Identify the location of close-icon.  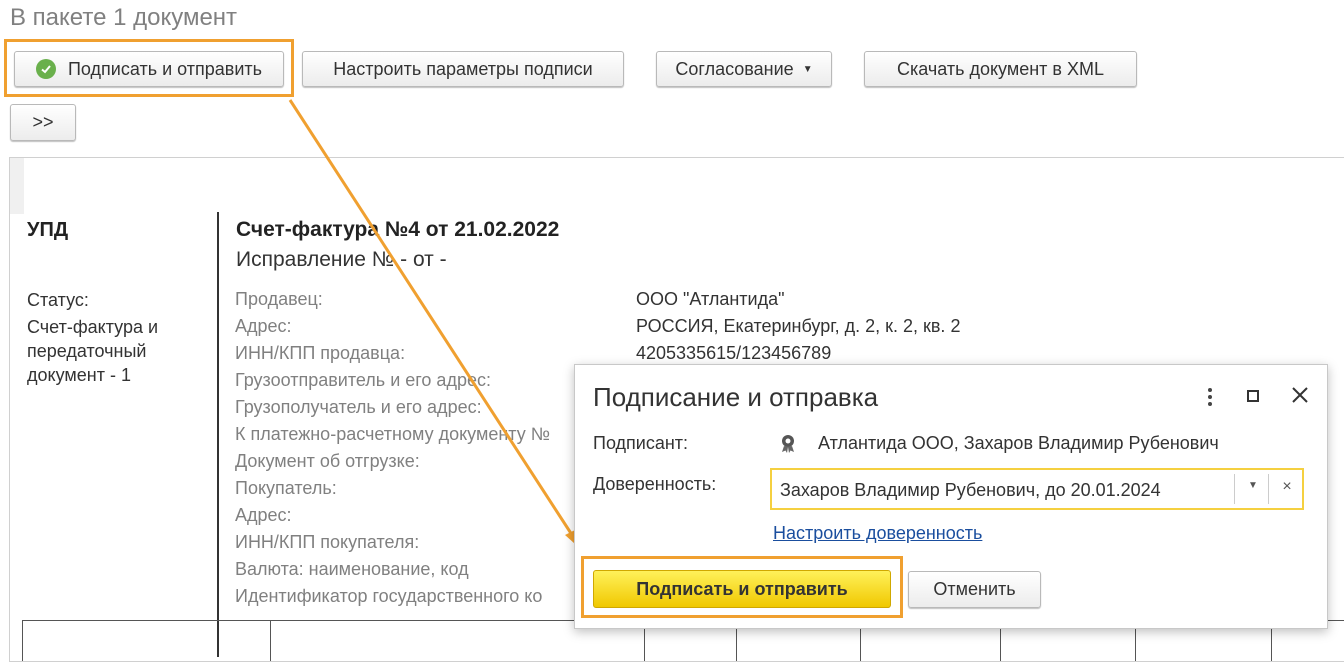
(1300, 397).